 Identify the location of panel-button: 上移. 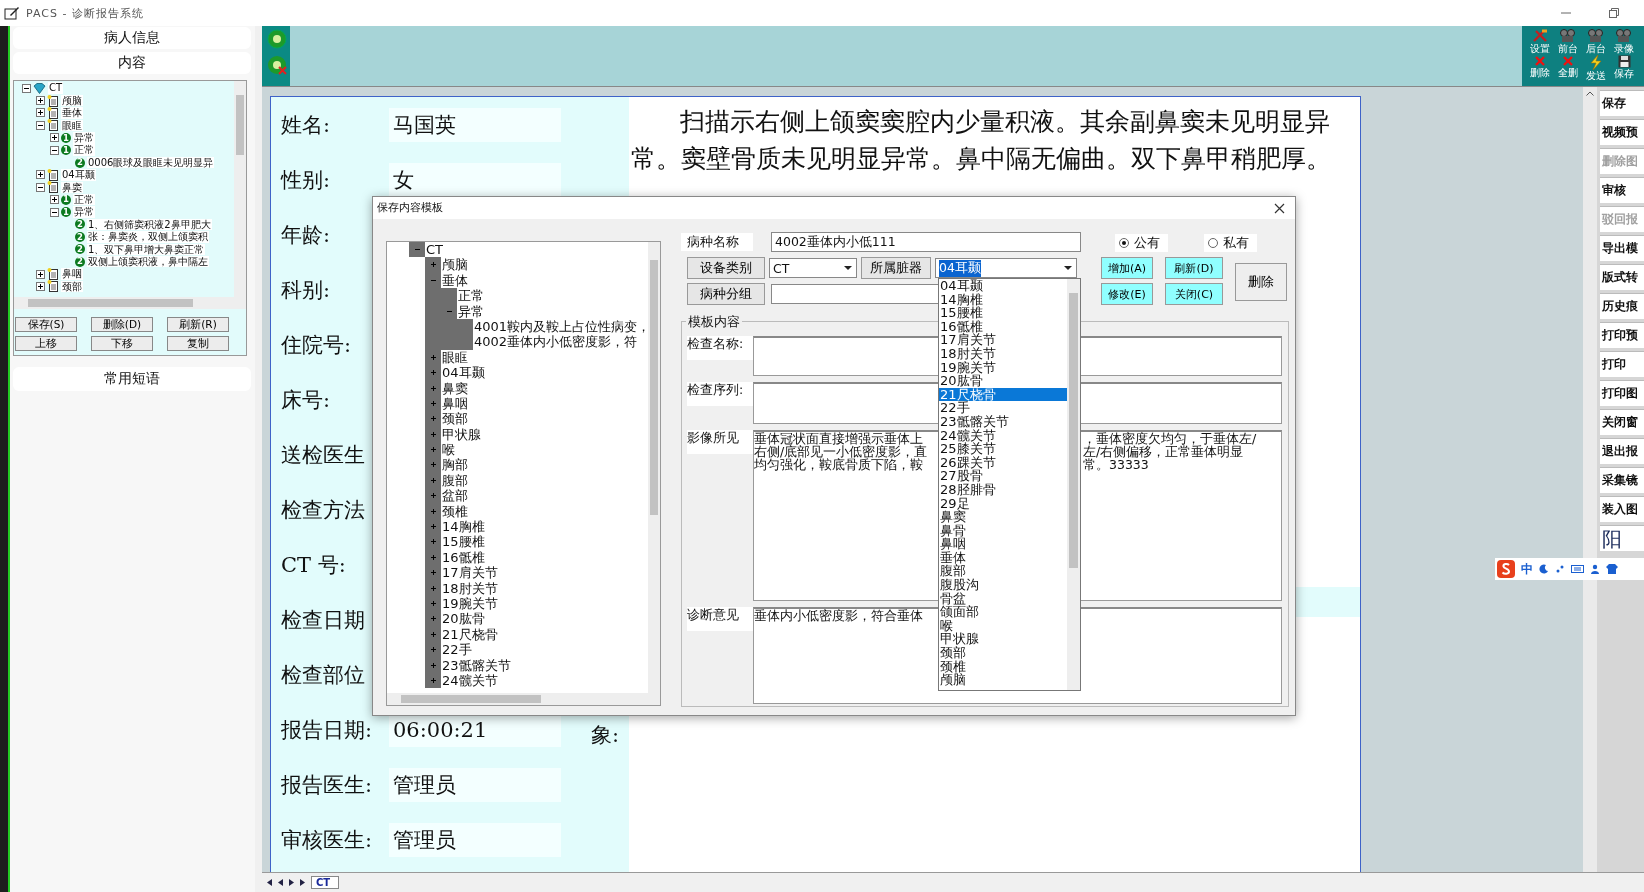
(46, 343).